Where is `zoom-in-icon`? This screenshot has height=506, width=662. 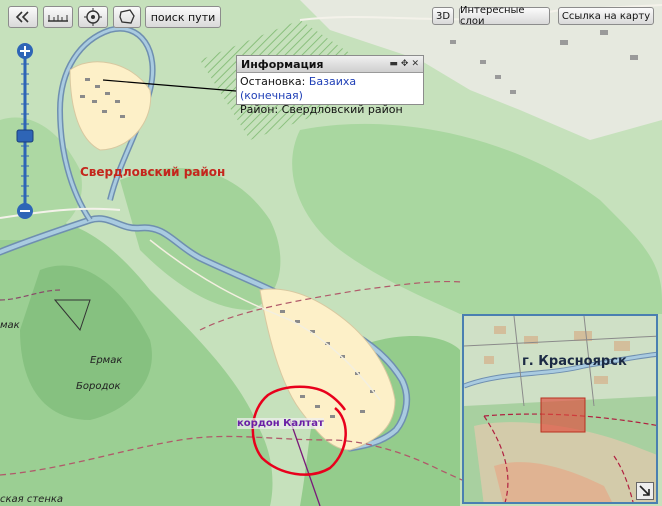
zoom-in-icon is located at coordinates (25, 51).